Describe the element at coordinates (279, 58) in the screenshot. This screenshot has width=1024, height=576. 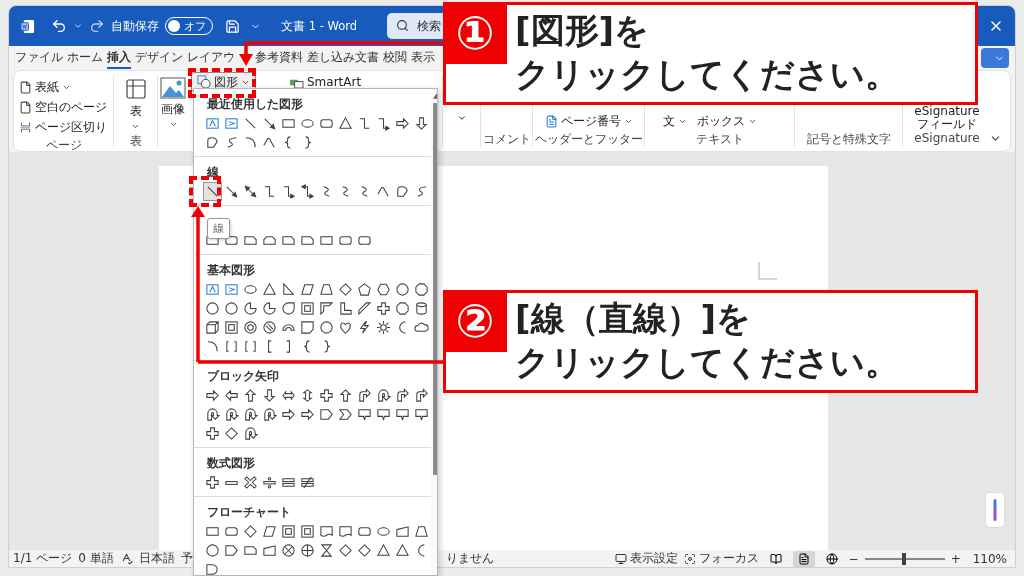
I see `ribbon-tab: 参考資料` at that location.